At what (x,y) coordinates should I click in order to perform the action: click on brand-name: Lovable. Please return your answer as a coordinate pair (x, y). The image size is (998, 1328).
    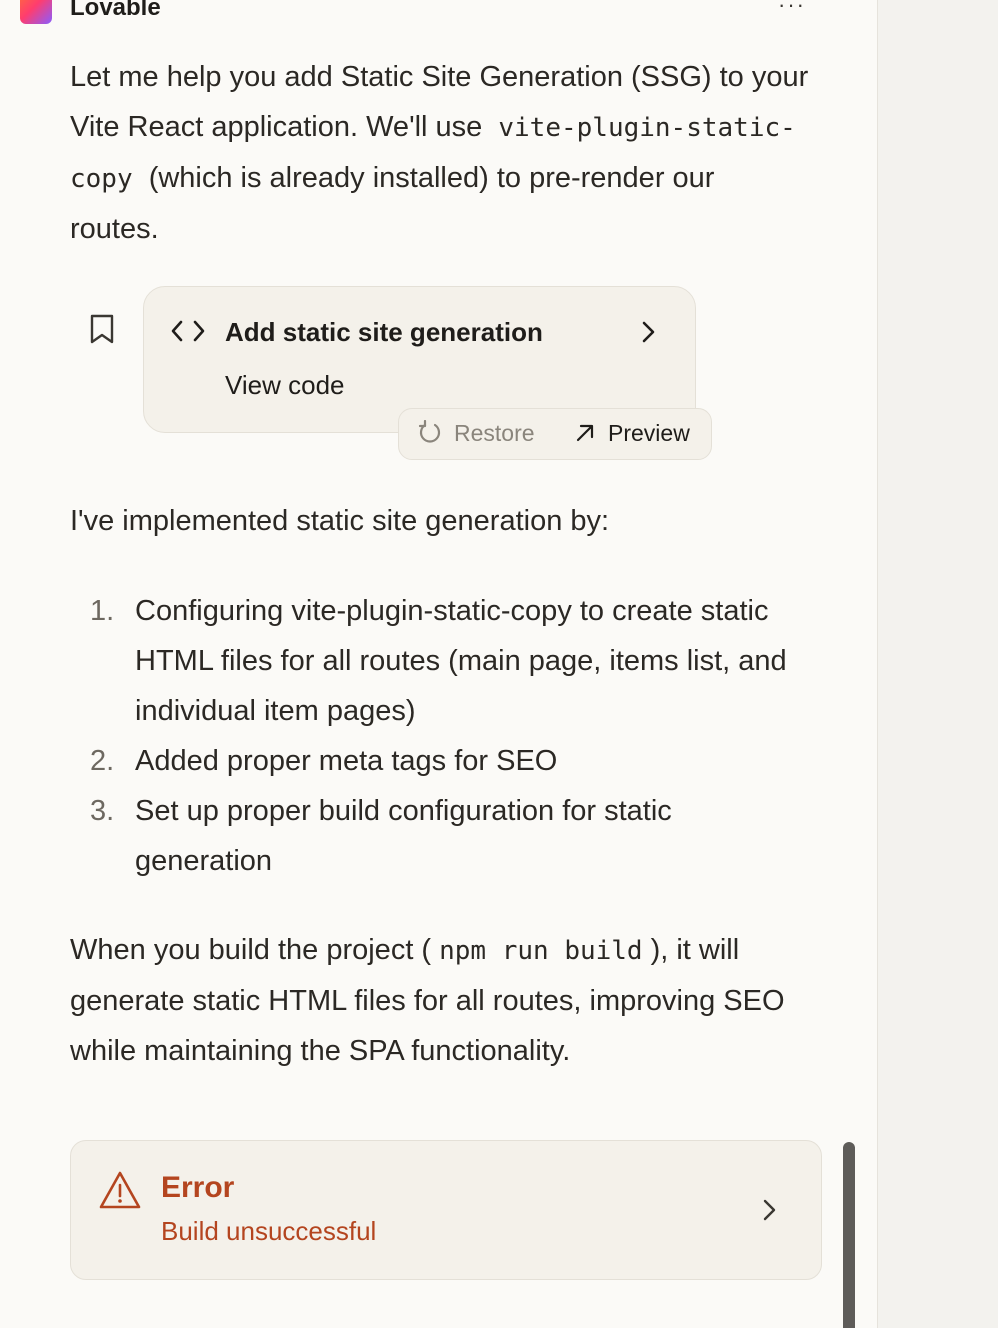
    Looking at the image, I should click on (115, 10).